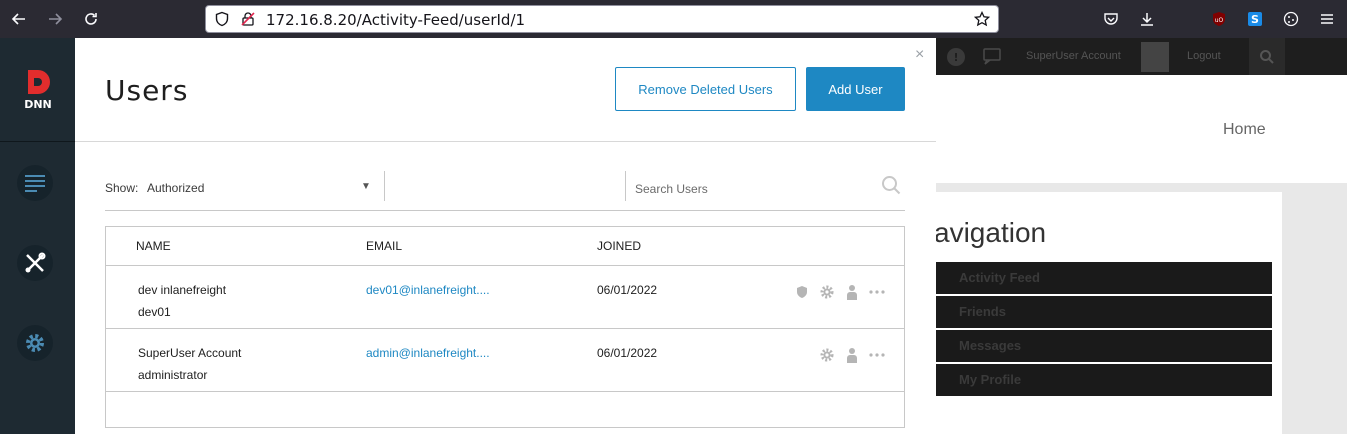  Describe the element at coordinates (602, 19) in the screenshot. I see `url-bar: 172.16.8.20/Activity-Feed/userId/1` at that location.